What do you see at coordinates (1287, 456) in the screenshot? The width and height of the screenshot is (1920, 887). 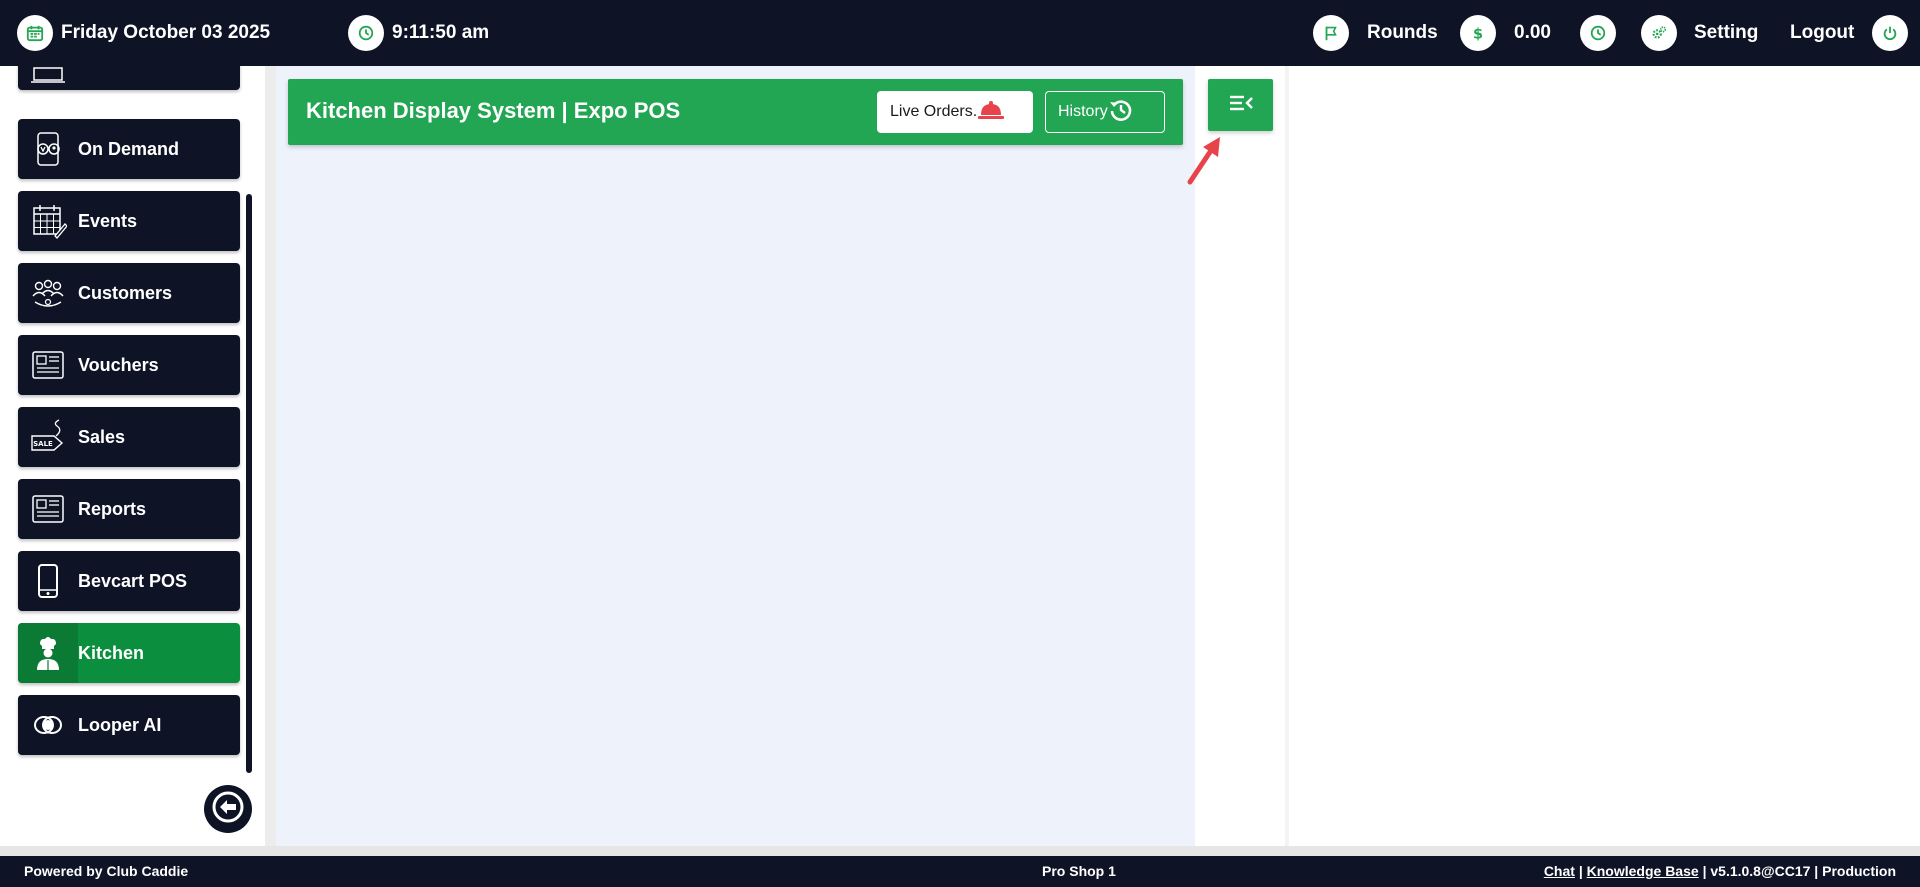 I see `right-panel-divider` at bounding box center [1287, 456].